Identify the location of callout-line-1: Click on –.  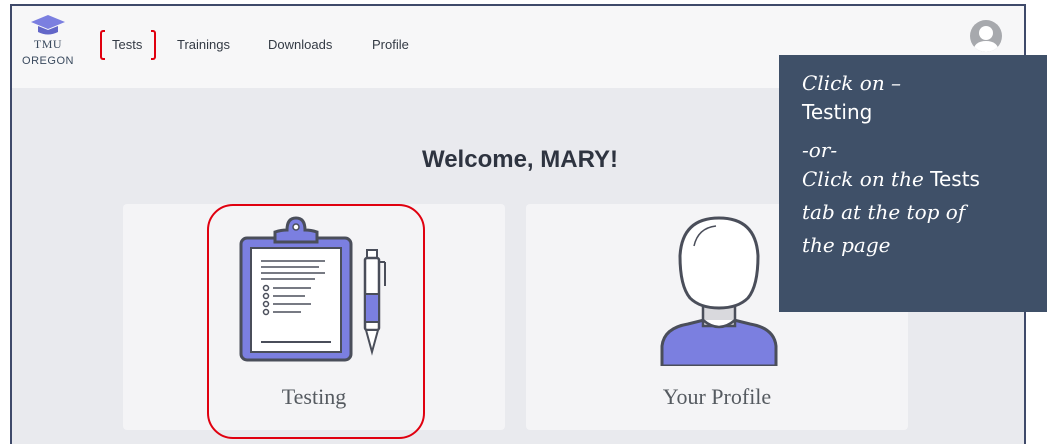
(852, 83).